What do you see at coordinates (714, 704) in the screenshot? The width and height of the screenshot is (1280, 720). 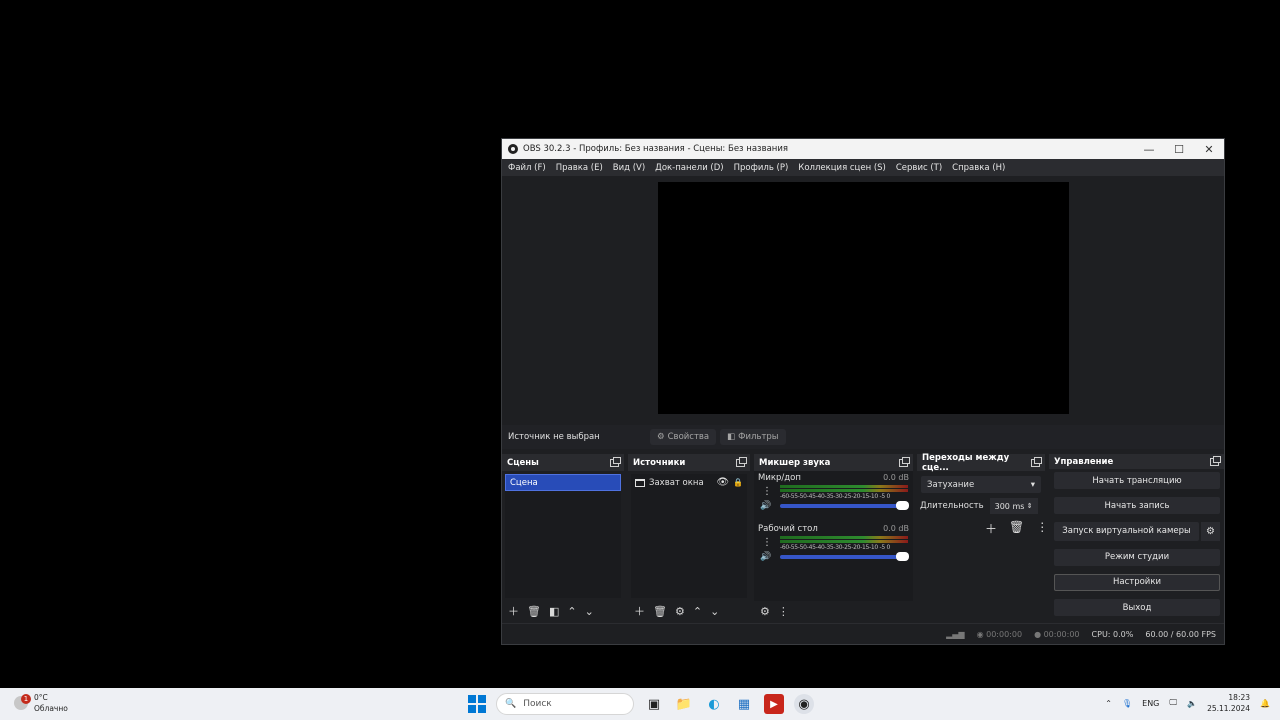 I see `edge-browser-icon: ◐` at bounding box center [714, 704].